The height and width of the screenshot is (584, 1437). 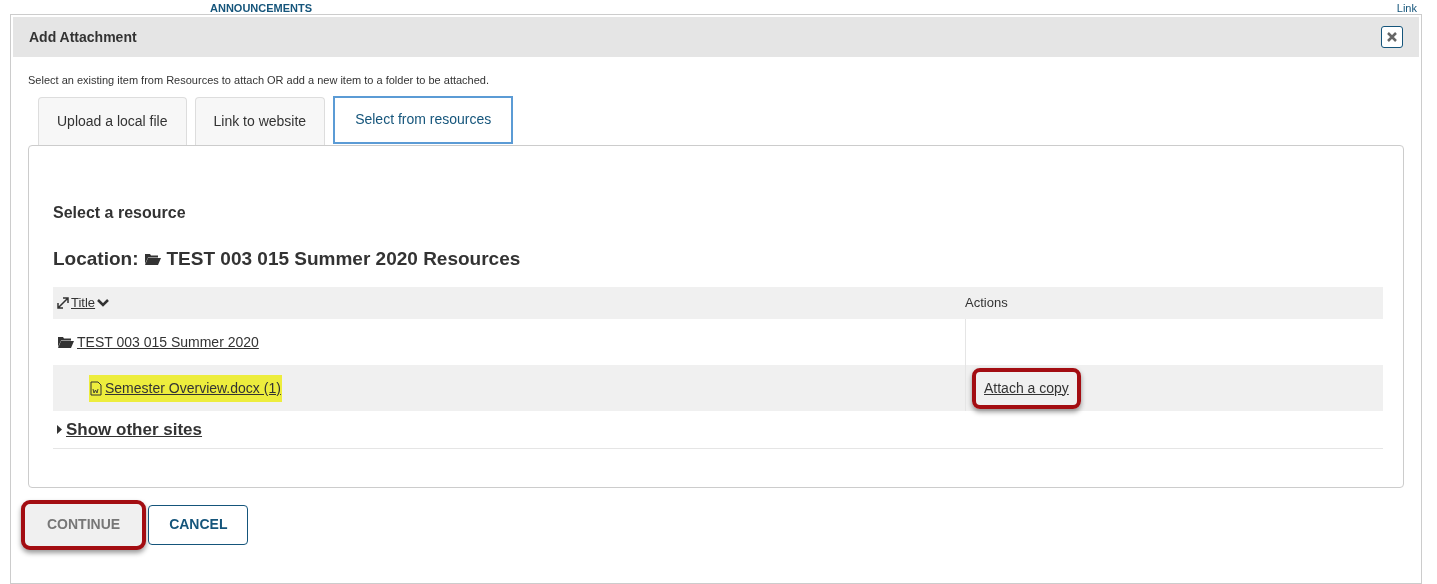 I want to click on section-title: Select a resource, so click(x=120, y=212).